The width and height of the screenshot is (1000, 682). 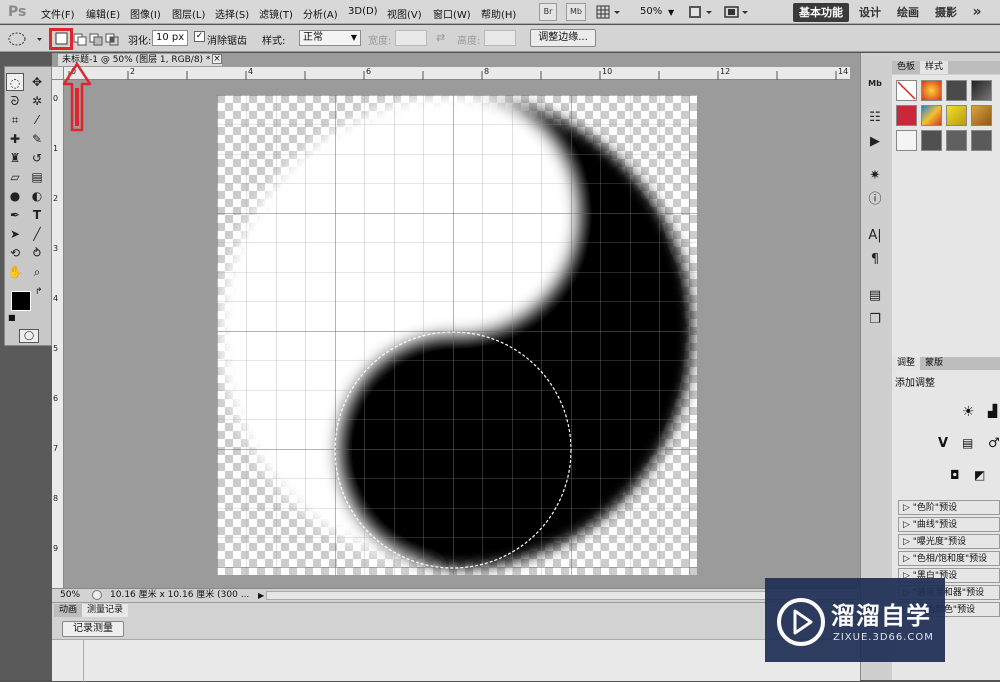 What do you see at coordinates (170, 38) in the screenshot?
I see `feather-input: 10 px` at bounding box center [170, 38].